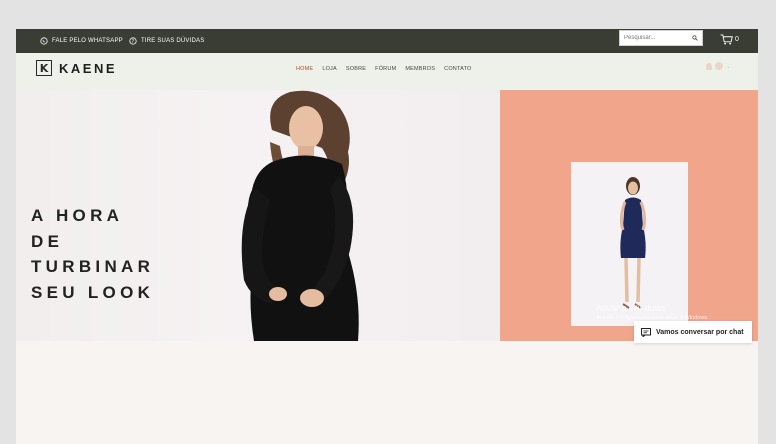  Describe the element at coordinates (700, 332) in the screenshot. I see `chat-label: Vamos conversar por chat` at that location.